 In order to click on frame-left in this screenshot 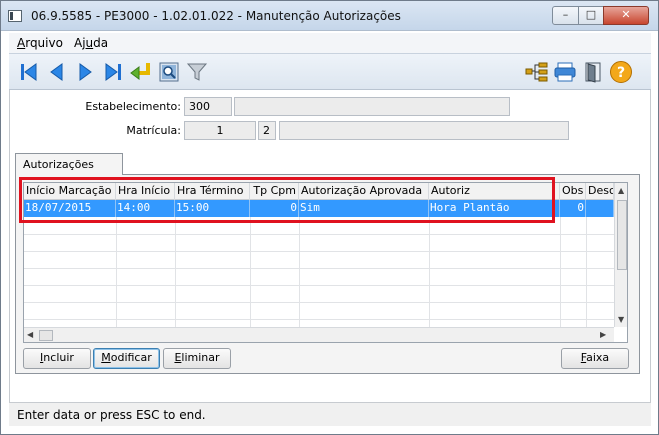, I will do `click(9, 246)`.